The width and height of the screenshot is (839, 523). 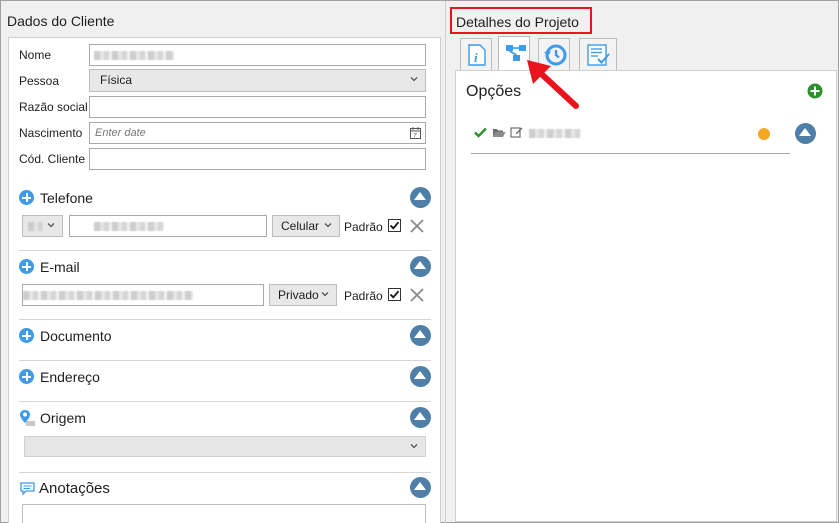 What do you see at coordinates (26, 266) in the screenshot?
I see `add-email-icon` at bounding box center [26, 266].